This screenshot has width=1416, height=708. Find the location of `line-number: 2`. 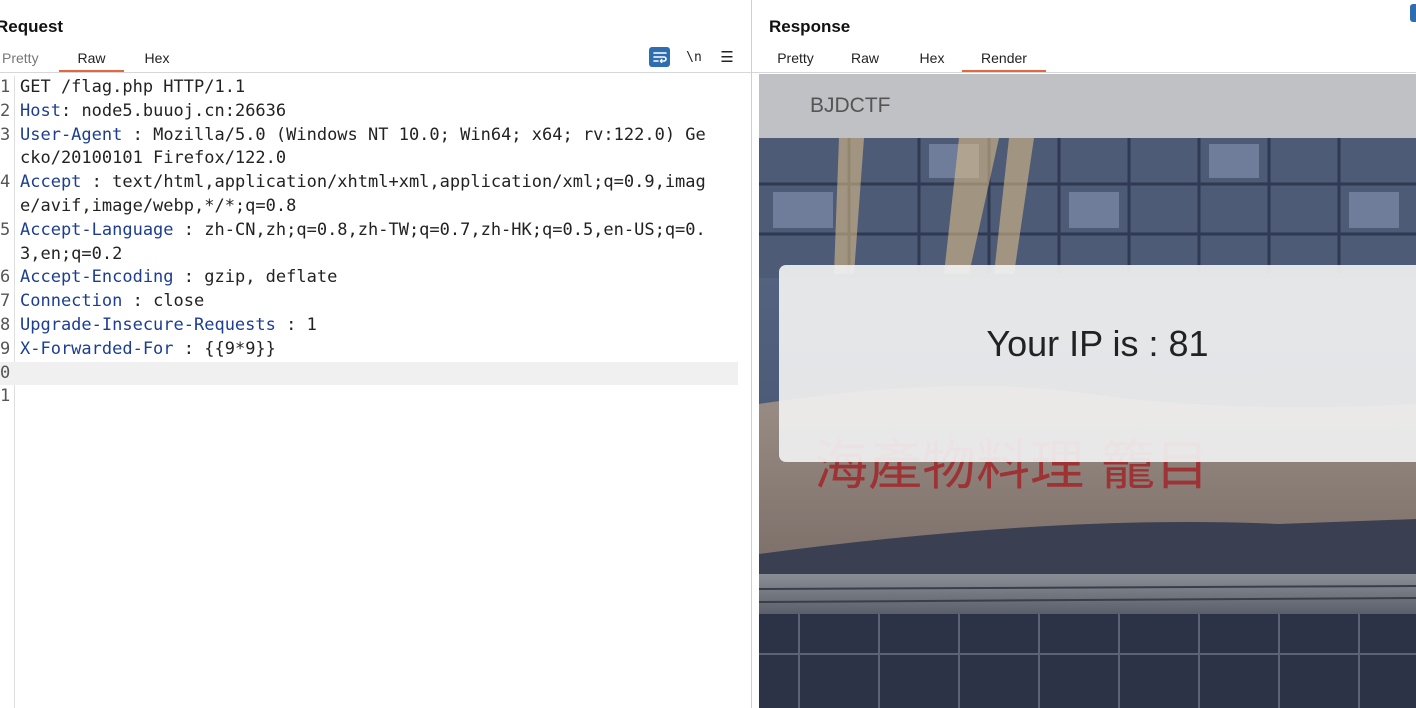

line-number: 2 is located at coordinates (5, 110).